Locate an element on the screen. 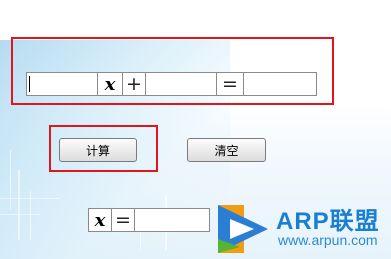 Image resolution: width=391 pixels, height=259 pixels. watermark-url: www.arpun.com is located at coordinates (328, 240).